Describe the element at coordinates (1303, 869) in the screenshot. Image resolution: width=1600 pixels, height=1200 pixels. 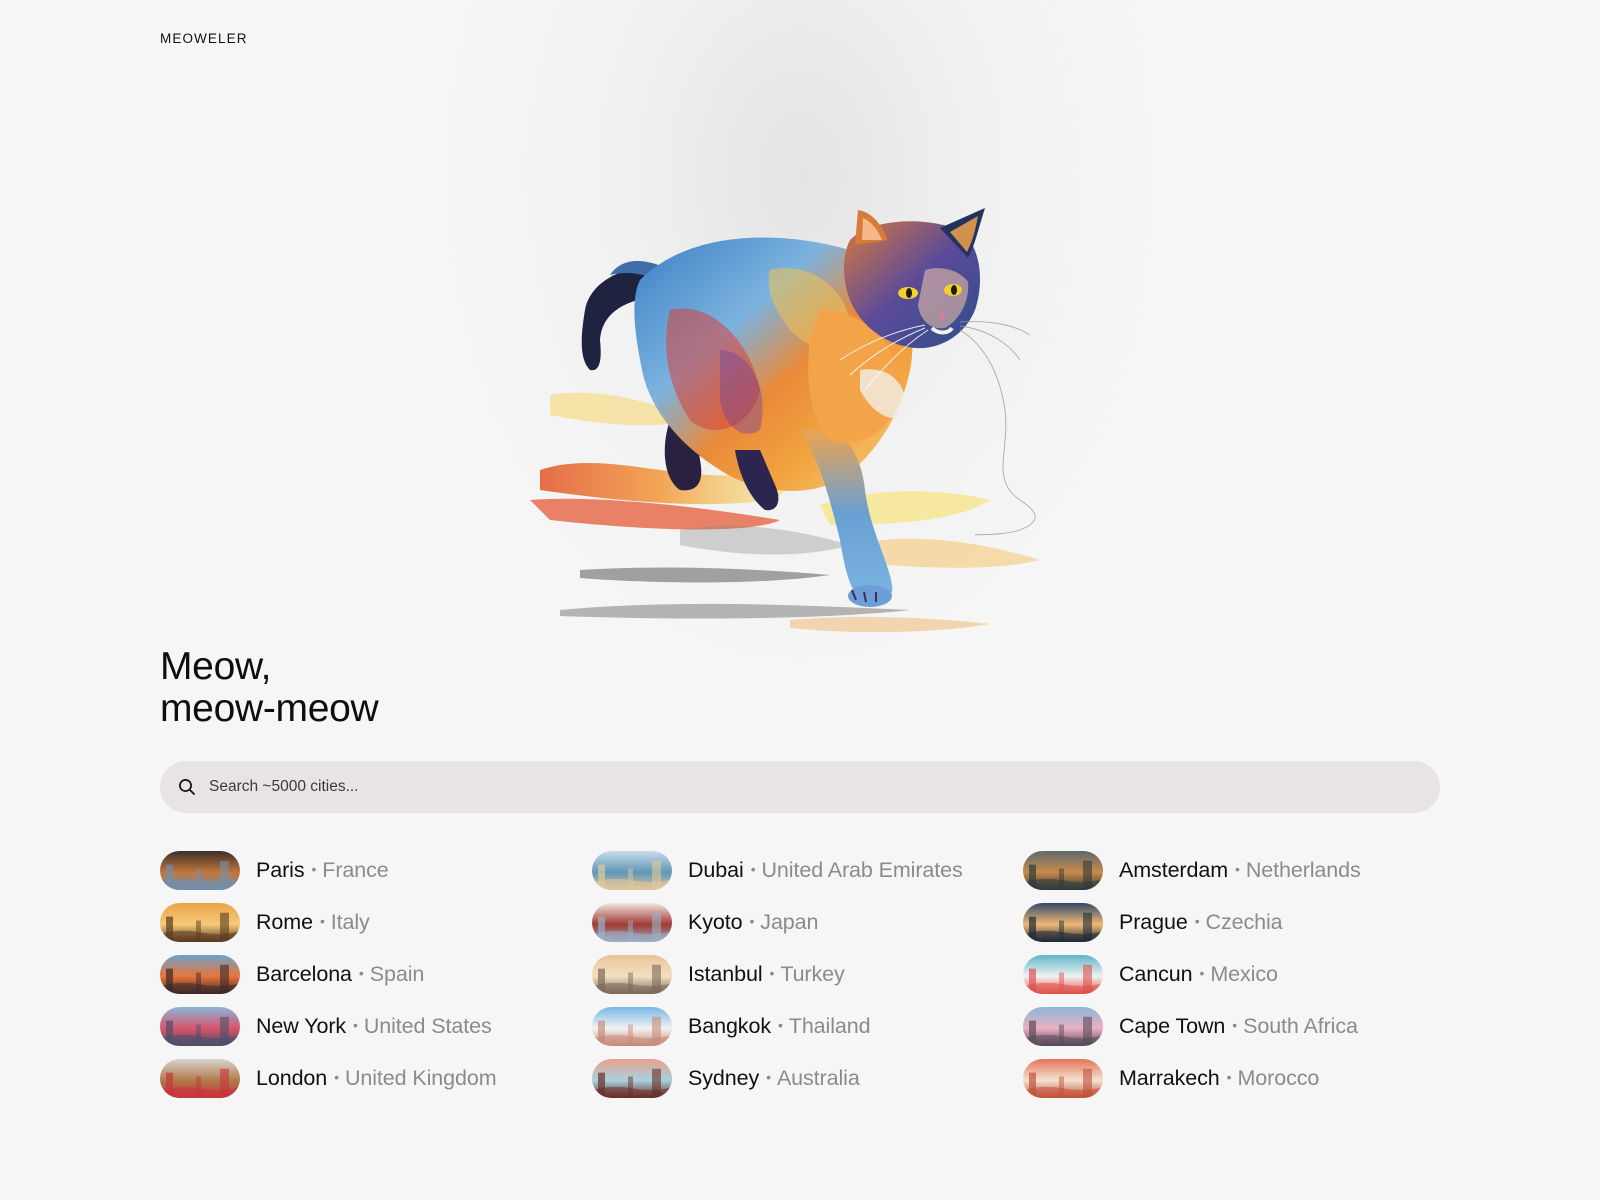
I see `country-name: Netherlands` at that location.